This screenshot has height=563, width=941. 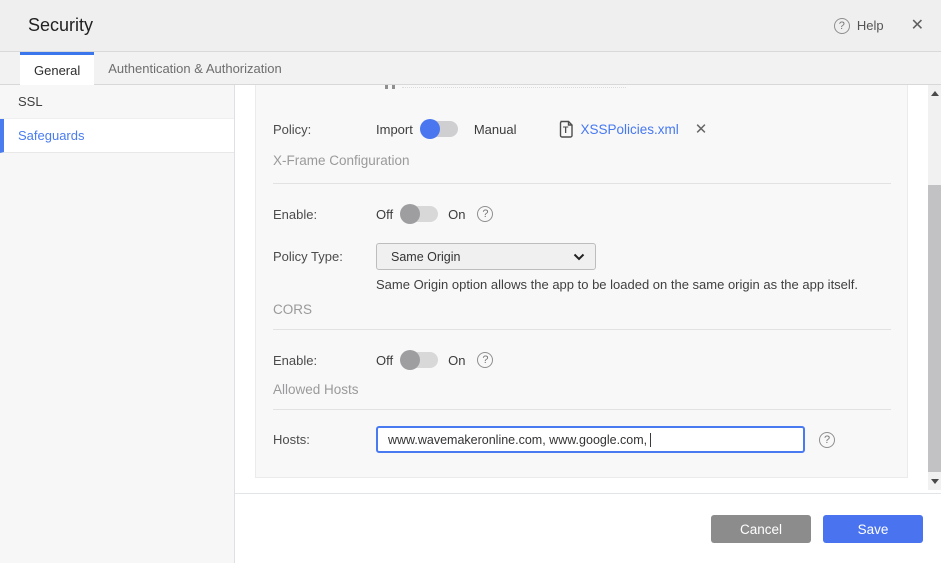 I want to click on policy-file-chip: T XSSPolicies.xml ✕, so click(x=632, y=129).